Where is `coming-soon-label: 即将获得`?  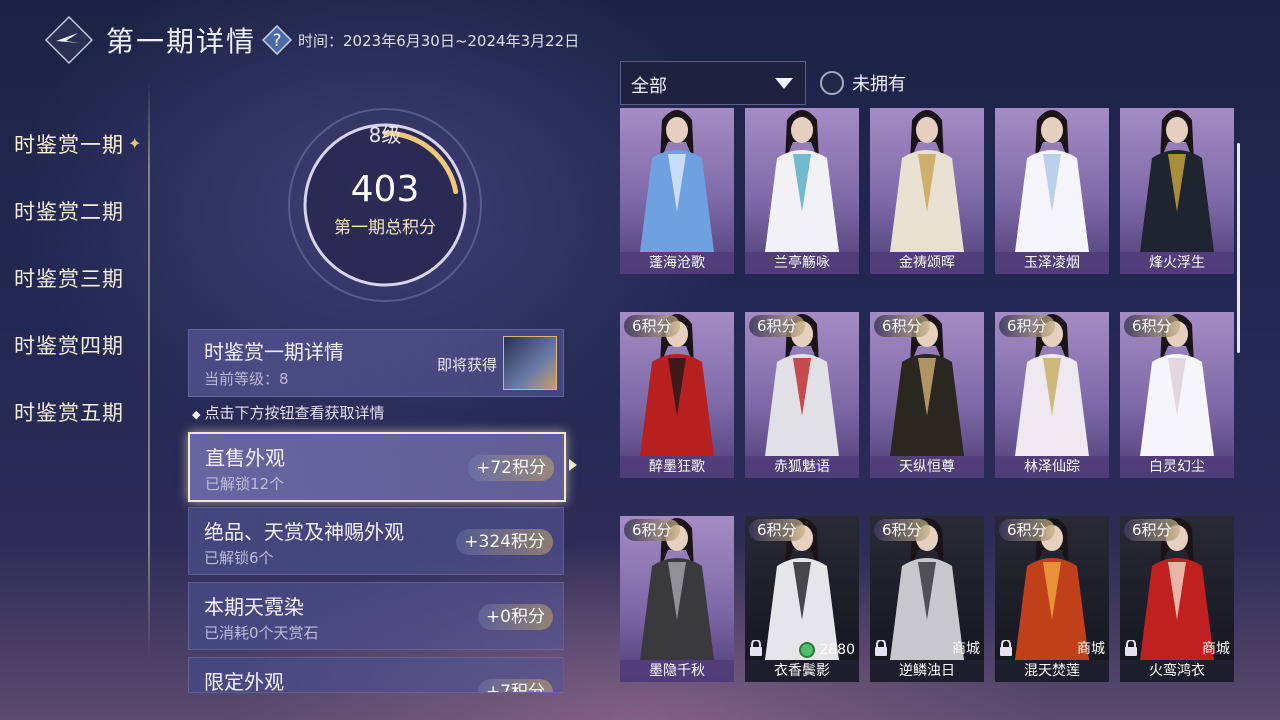
coming-soon-label: 即将获得 is located at coordinates (466, 365).